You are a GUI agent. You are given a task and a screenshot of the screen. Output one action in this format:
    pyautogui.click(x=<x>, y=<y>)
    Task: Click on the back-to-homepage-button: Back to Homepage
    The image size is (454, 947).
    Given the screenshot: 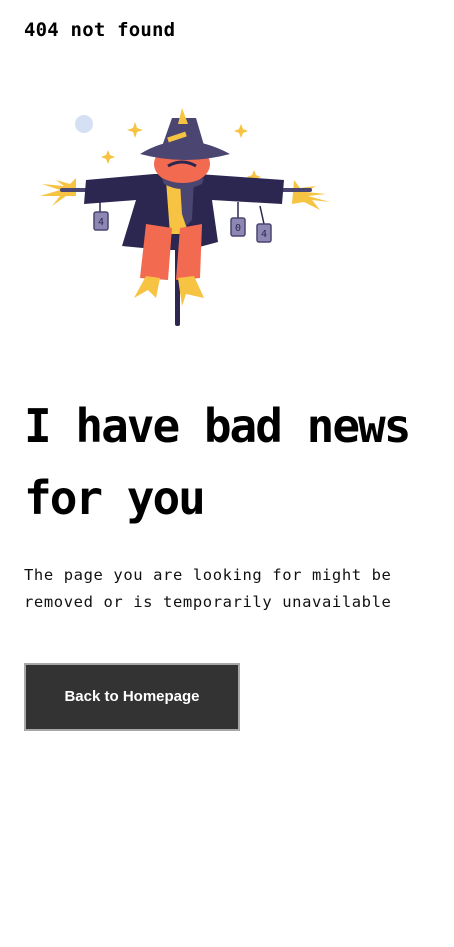 What is the action you would take?
    pyautogui.click(x=132, y=697)
    